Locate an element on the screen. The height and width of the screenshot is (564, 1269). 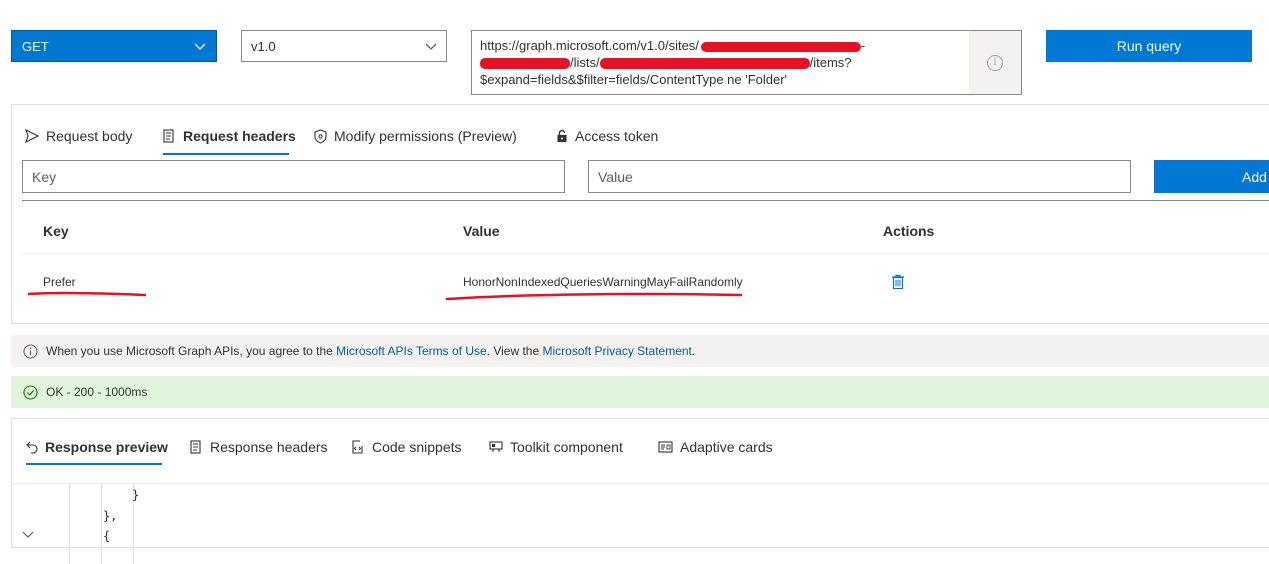
url-info-area: i is located at coordinates (995, 62).